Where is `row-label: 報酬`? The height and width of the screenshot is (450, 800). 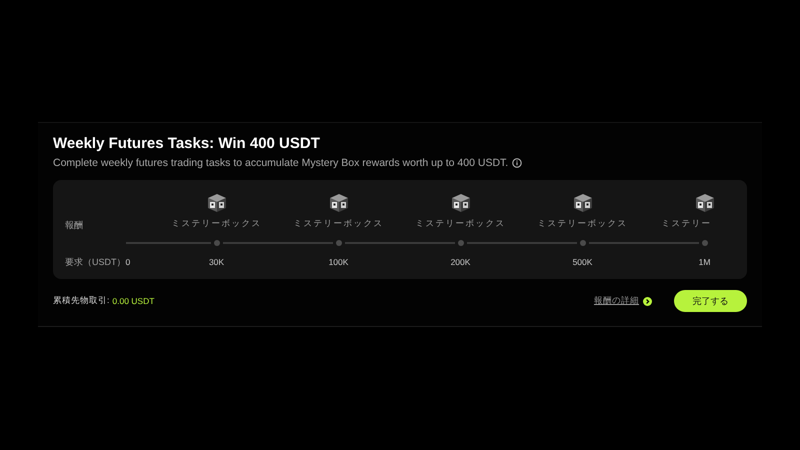
row-label: 報酬 is located at coordinates (74, 225).